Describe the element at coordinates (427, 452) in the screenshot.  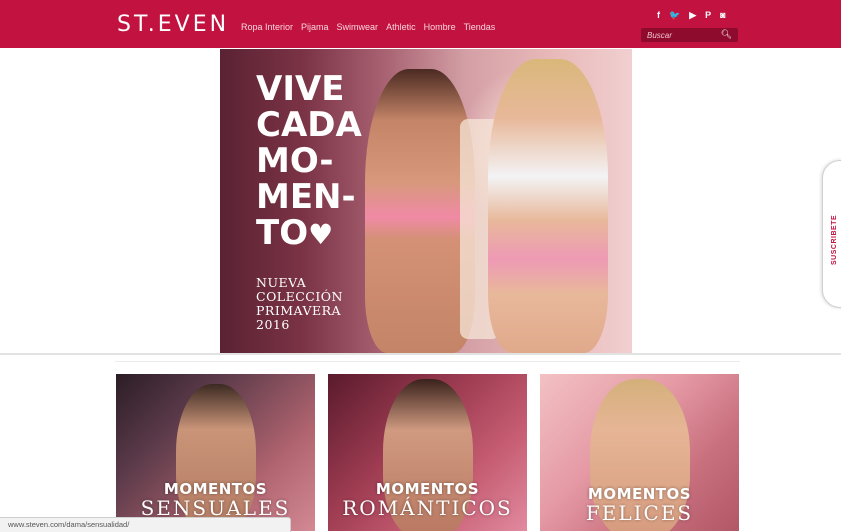
I see `card-momentos-romanticos: MOMENTOS ROMÁNTICOS` at that location.